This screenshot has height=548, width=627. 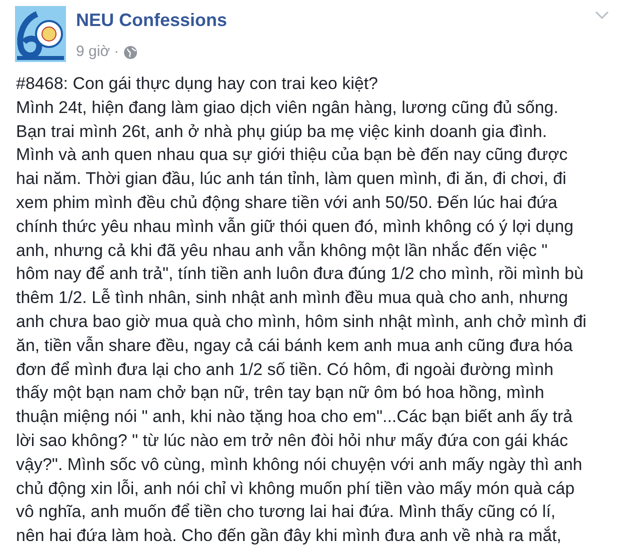 What do you see at coordinates (197, 84) in the screenshot?
I see `post-title: #8468: Con gái thực dụng hay con trai keo kiệt?` at bounding box center [197, 84].